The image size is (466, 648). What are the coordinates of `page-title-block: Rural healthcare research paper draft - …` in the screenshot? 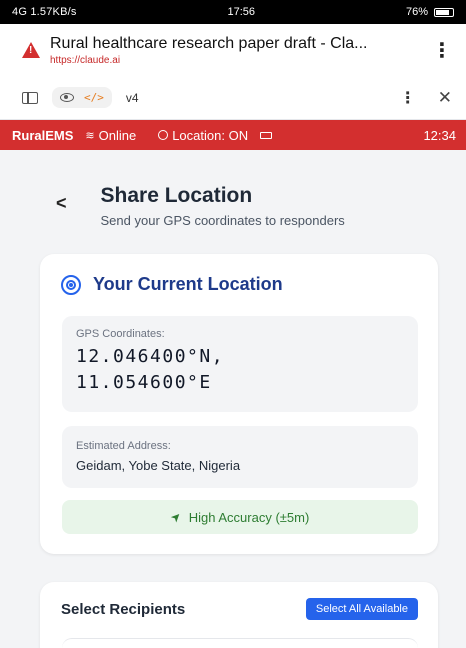 It's located at (241, 50).